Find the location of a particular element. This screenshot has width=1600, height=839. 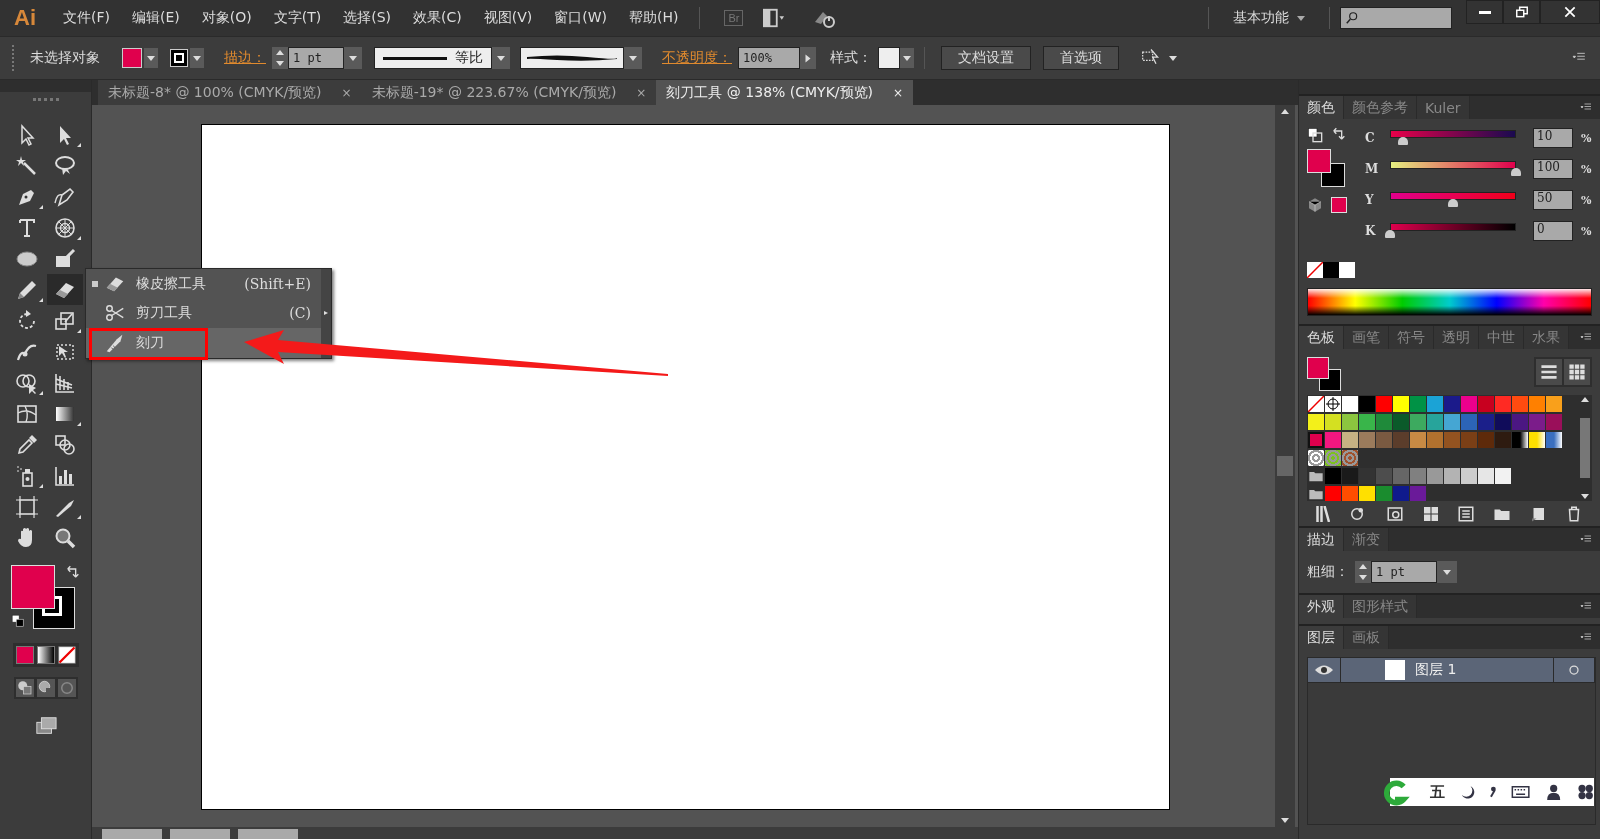

panel-tab: 图形样式 is located at coordinates (1380, 606).